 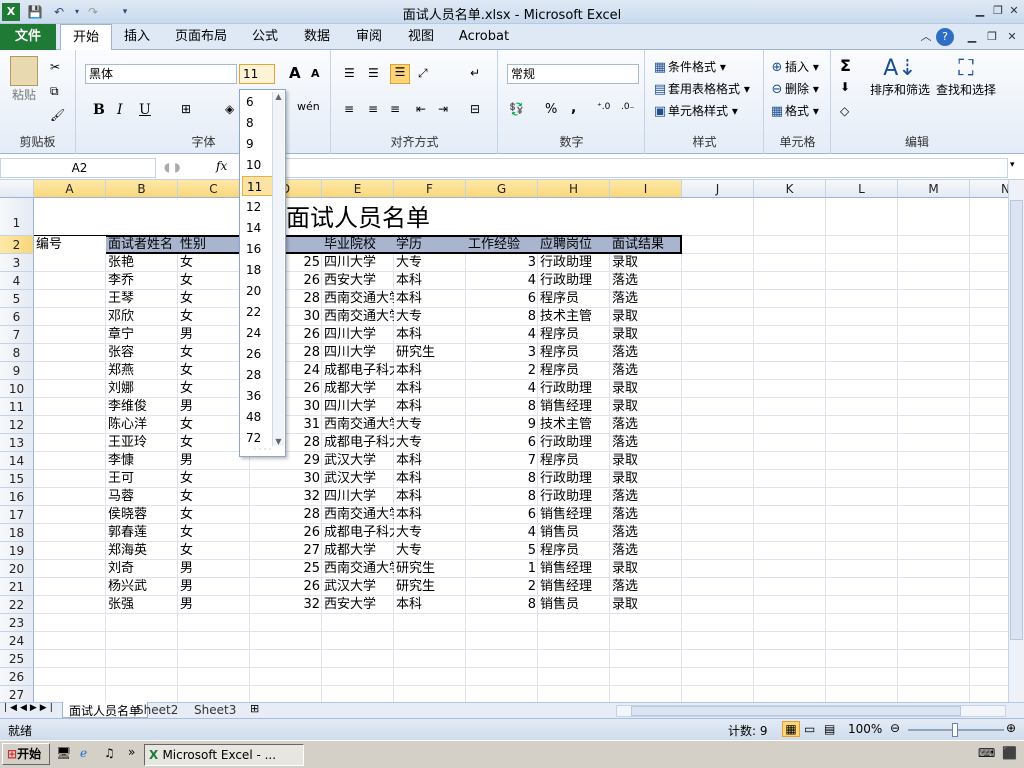 I want to click on row-header: 17, so click(x=17, y=515).